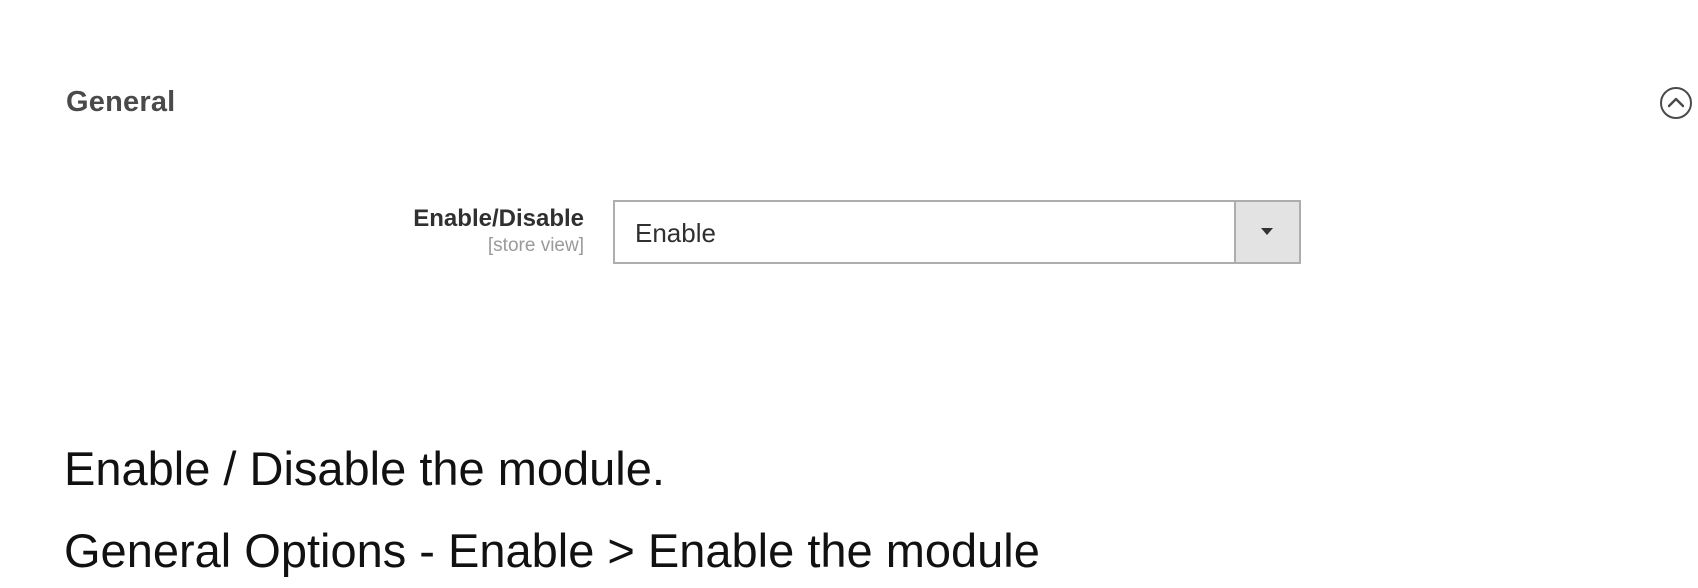  Describe the element at coordinates (675, 233) in the screenshot. I see `select-value: Enable` at that location.